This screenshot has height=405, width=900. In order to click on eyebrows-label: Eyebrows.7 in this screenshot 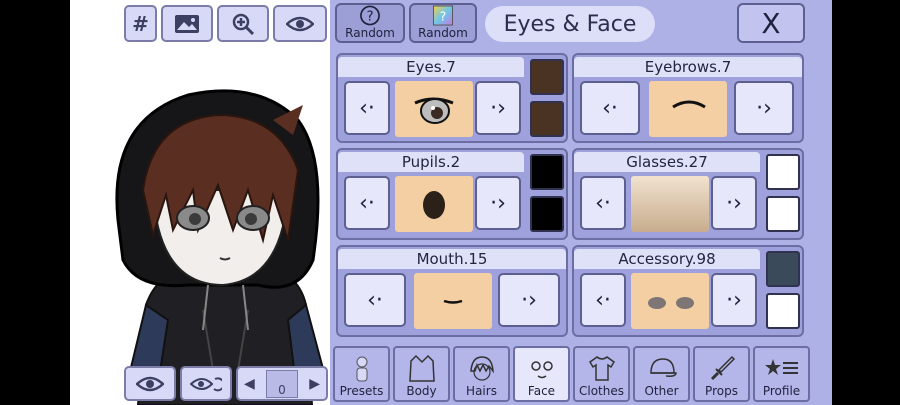, I will do `click(688, 67)`.